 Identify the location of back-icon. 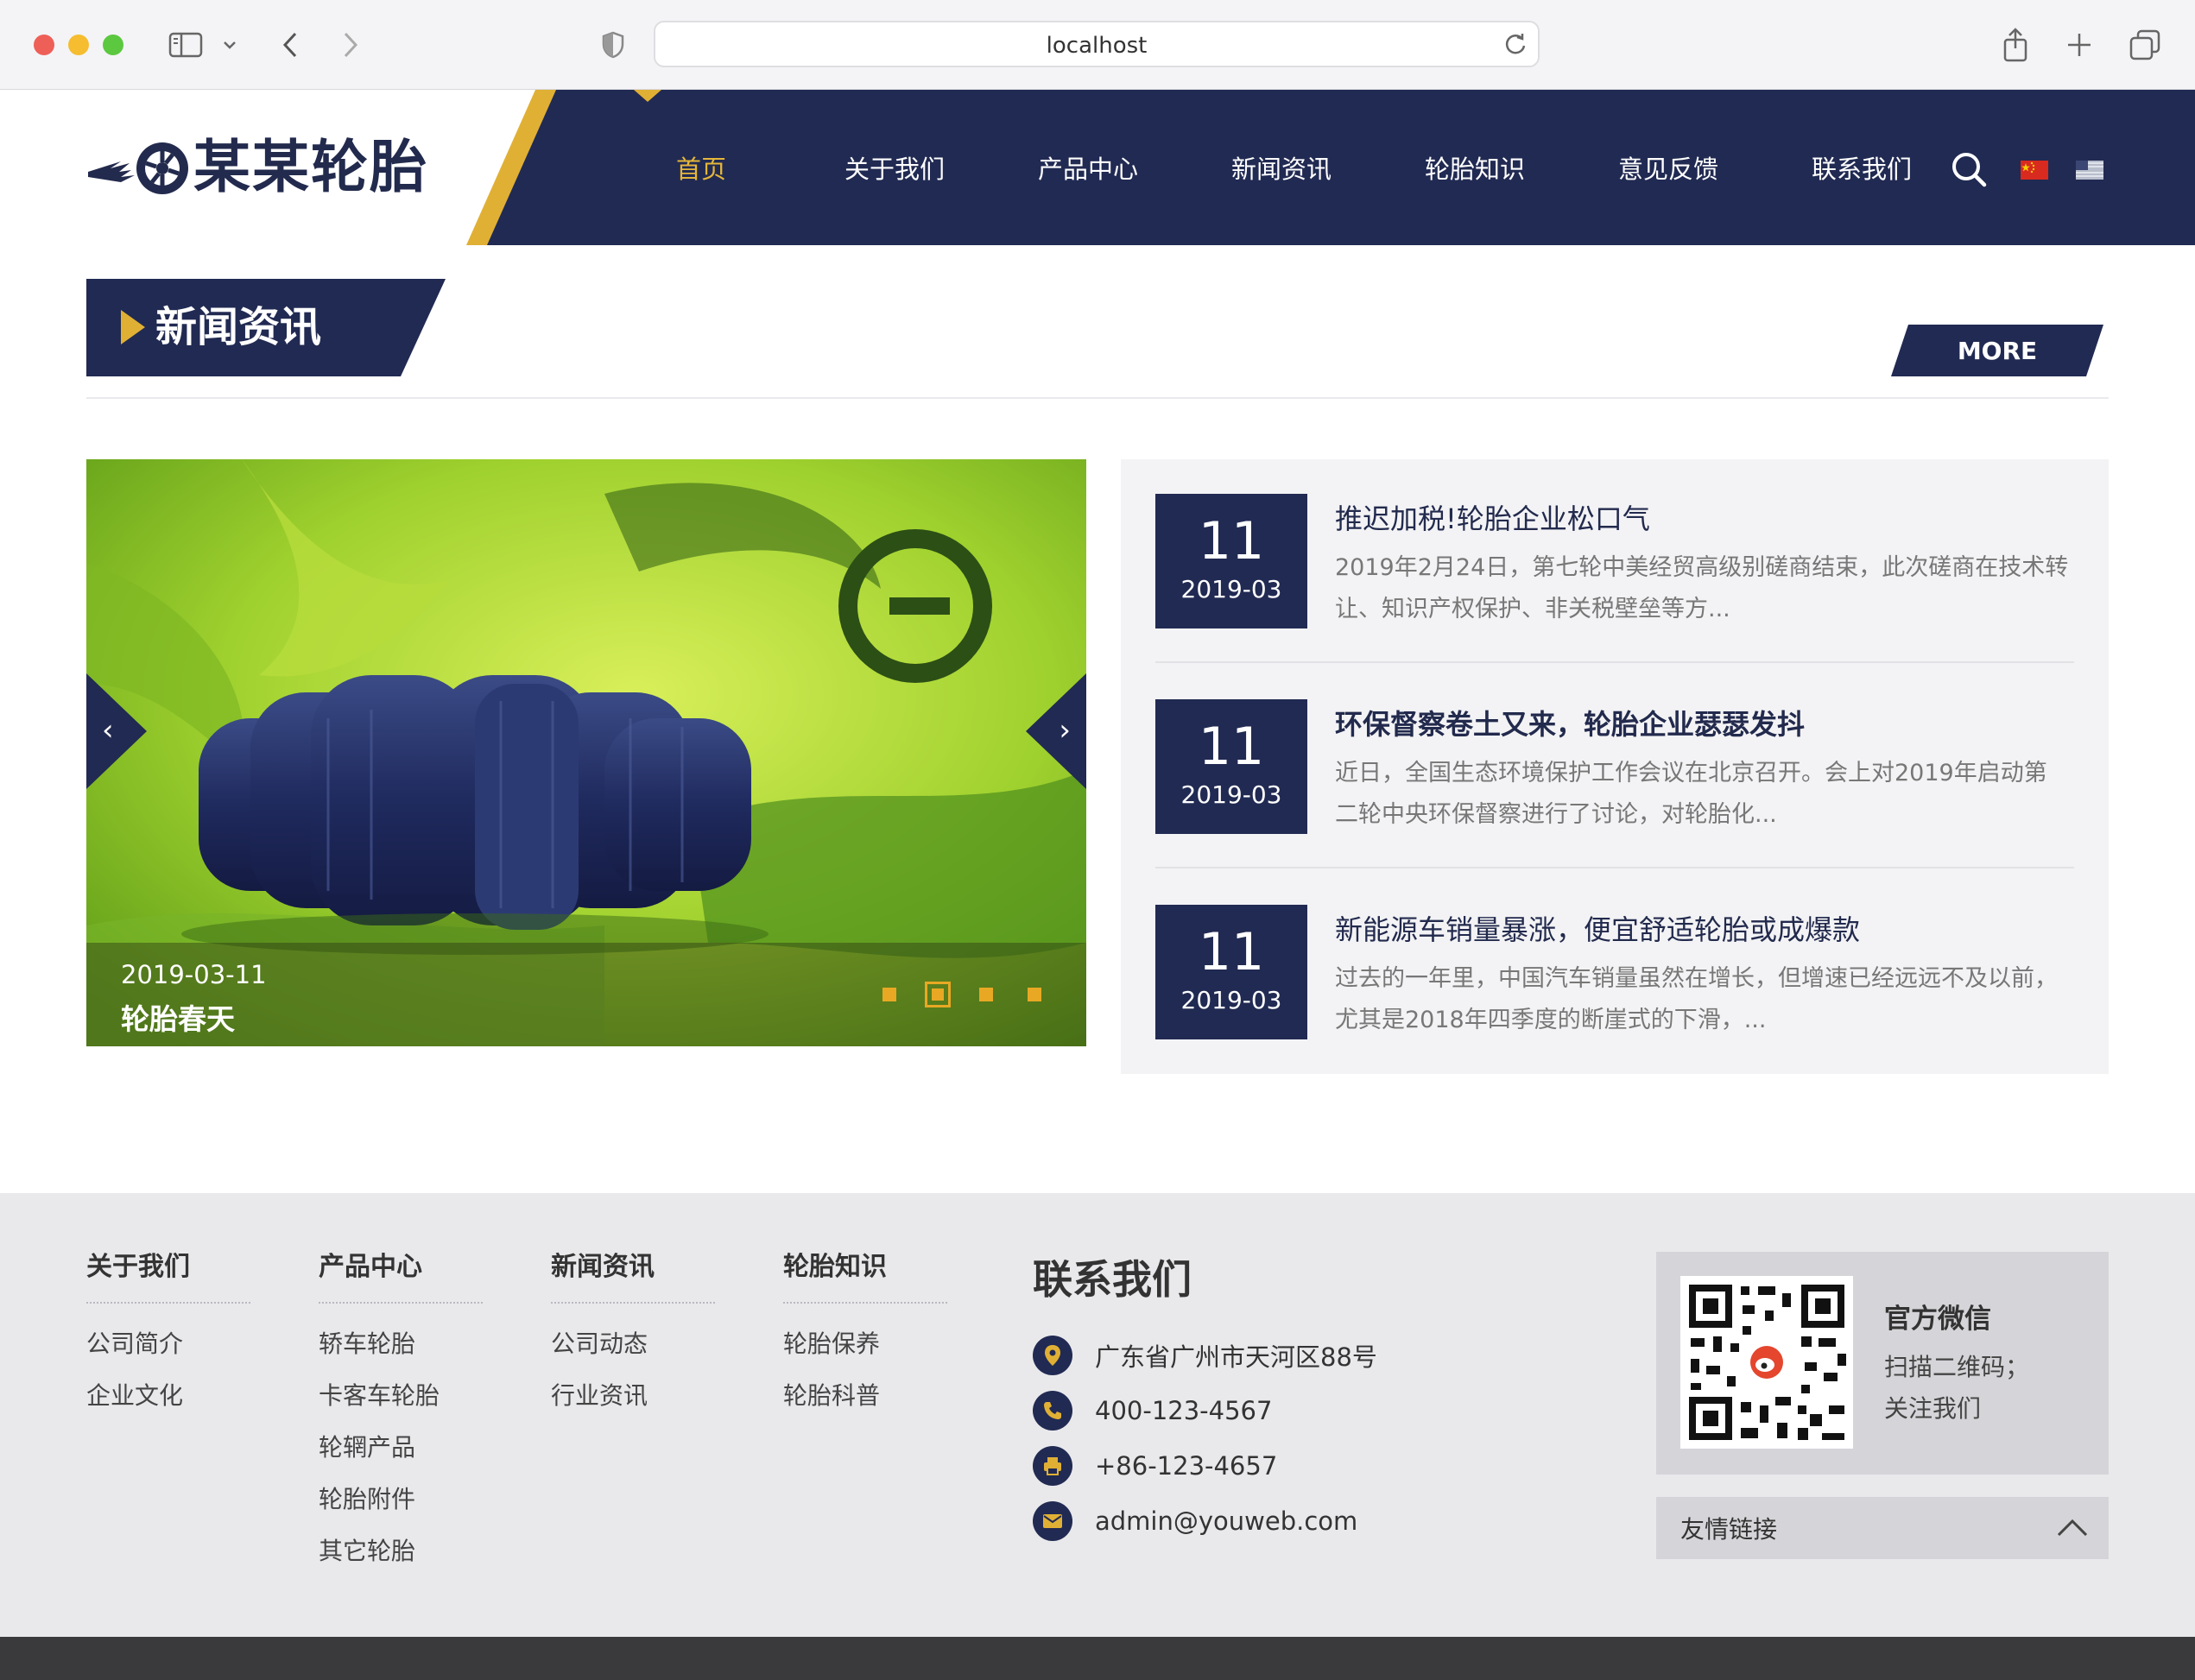
(291, 45).